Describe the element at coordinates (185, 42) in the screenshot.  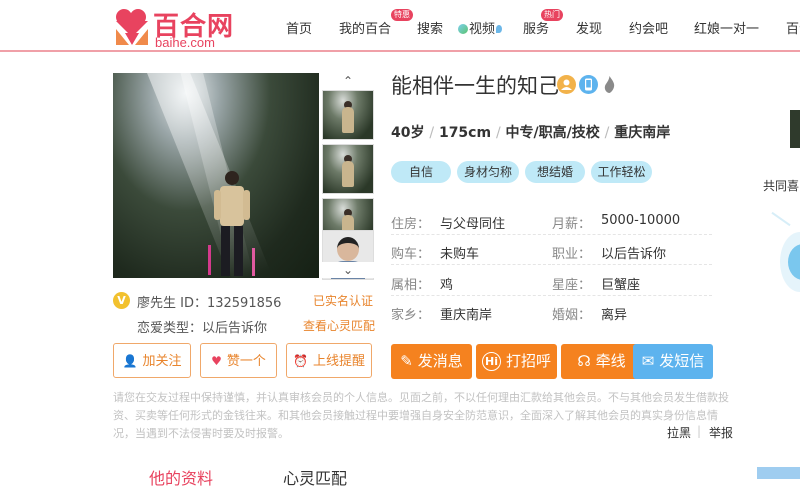
I see `logo-domain: baihe.com` at that location.